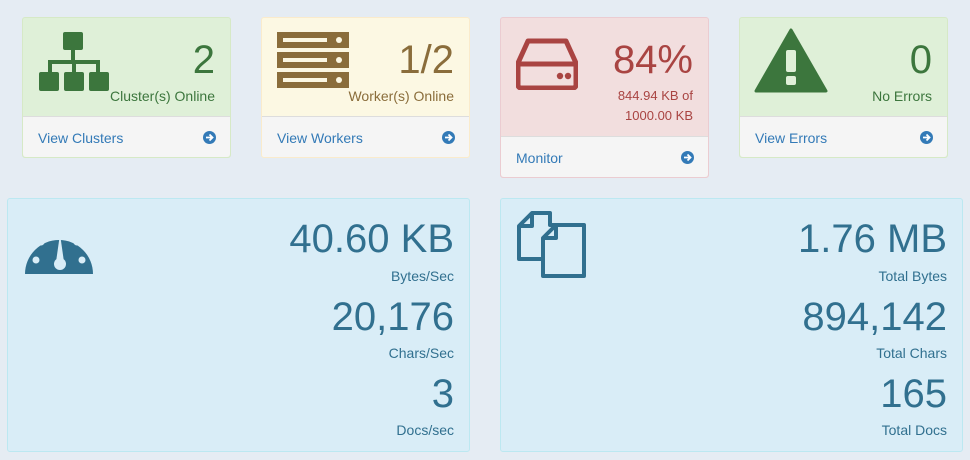 The width and height of the screenshot is (970, 460). What do you see at coordinates (126, 136) in the screenshot?
I see `view-clusters-link: View Clusters` at bounding box center [126, 136].